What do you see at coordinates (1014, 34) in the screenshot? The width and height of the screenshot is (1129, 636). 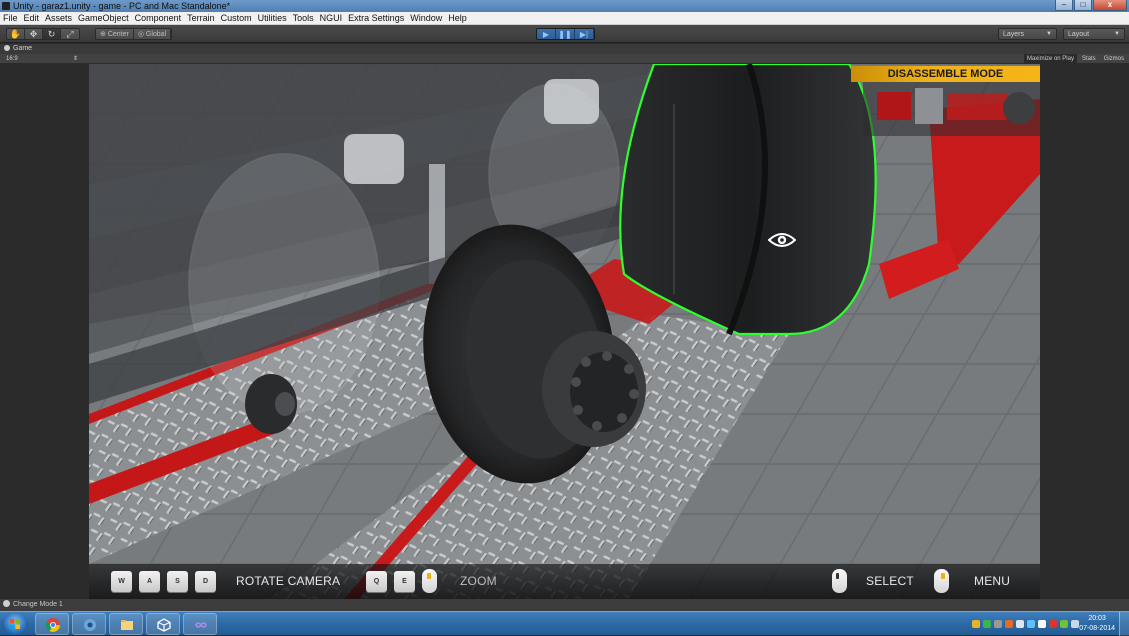 I see `layers-label: Layers` at bounding box center [1014, 34].